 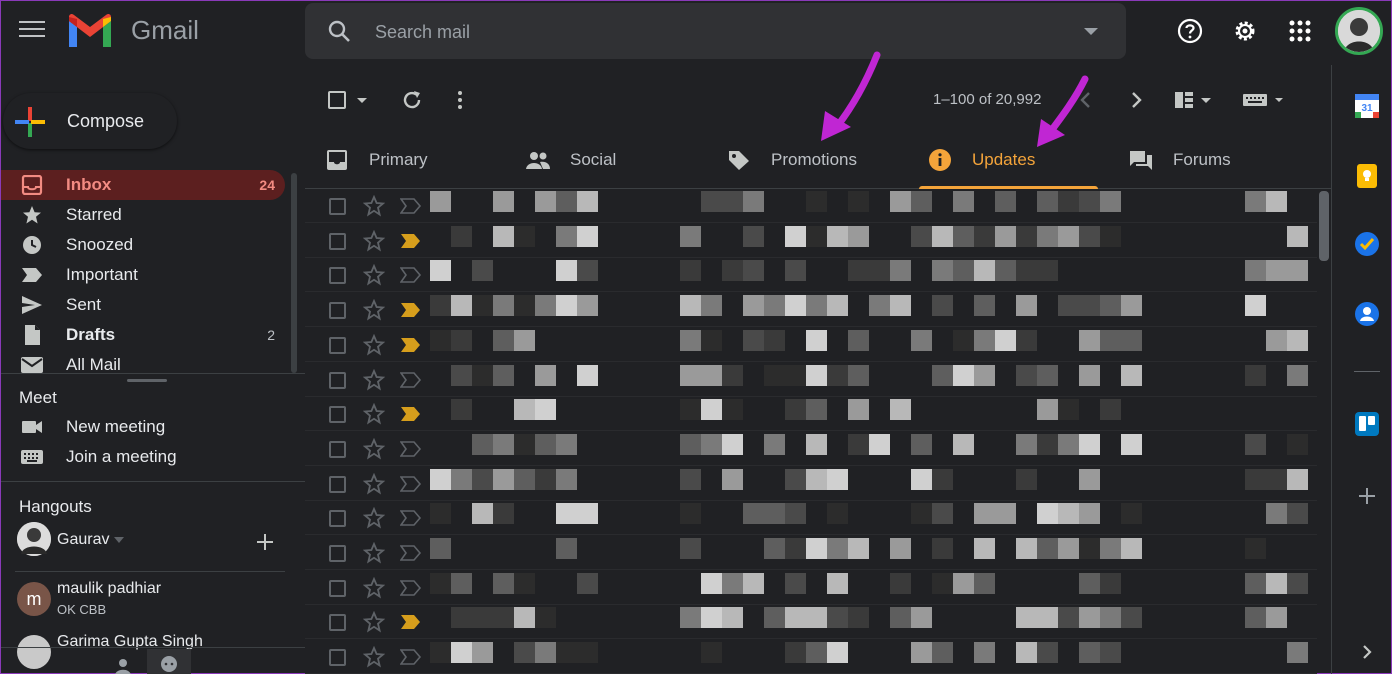 I want to click on trello-icon, so click(x=1367, y=424).